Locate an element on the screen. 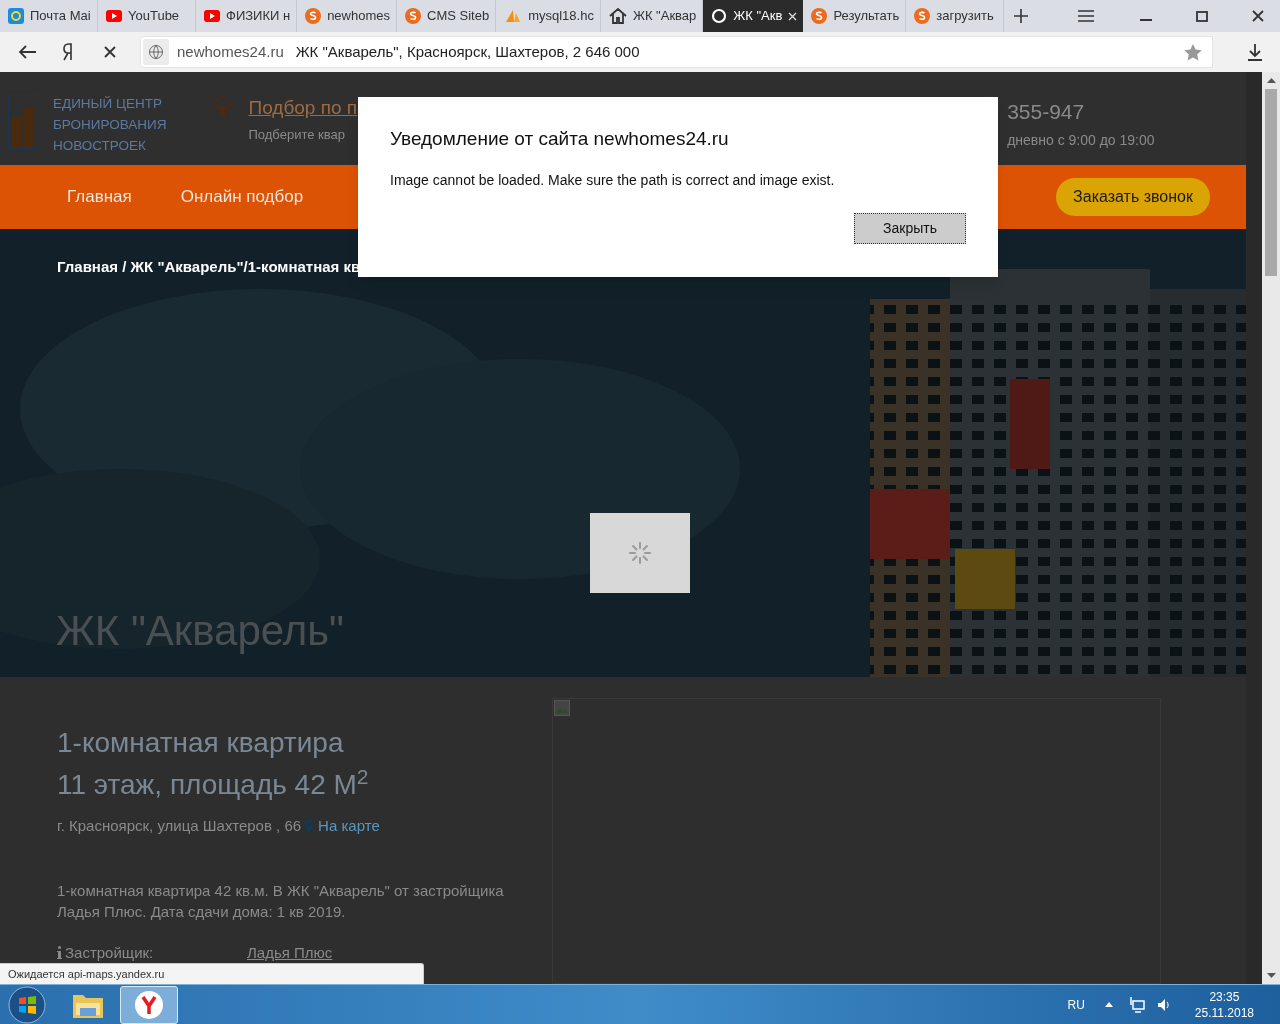  dialog-message: Image cannot be loaded. Make sure the path is correct and image exist. is located at coordinates (612, 180).